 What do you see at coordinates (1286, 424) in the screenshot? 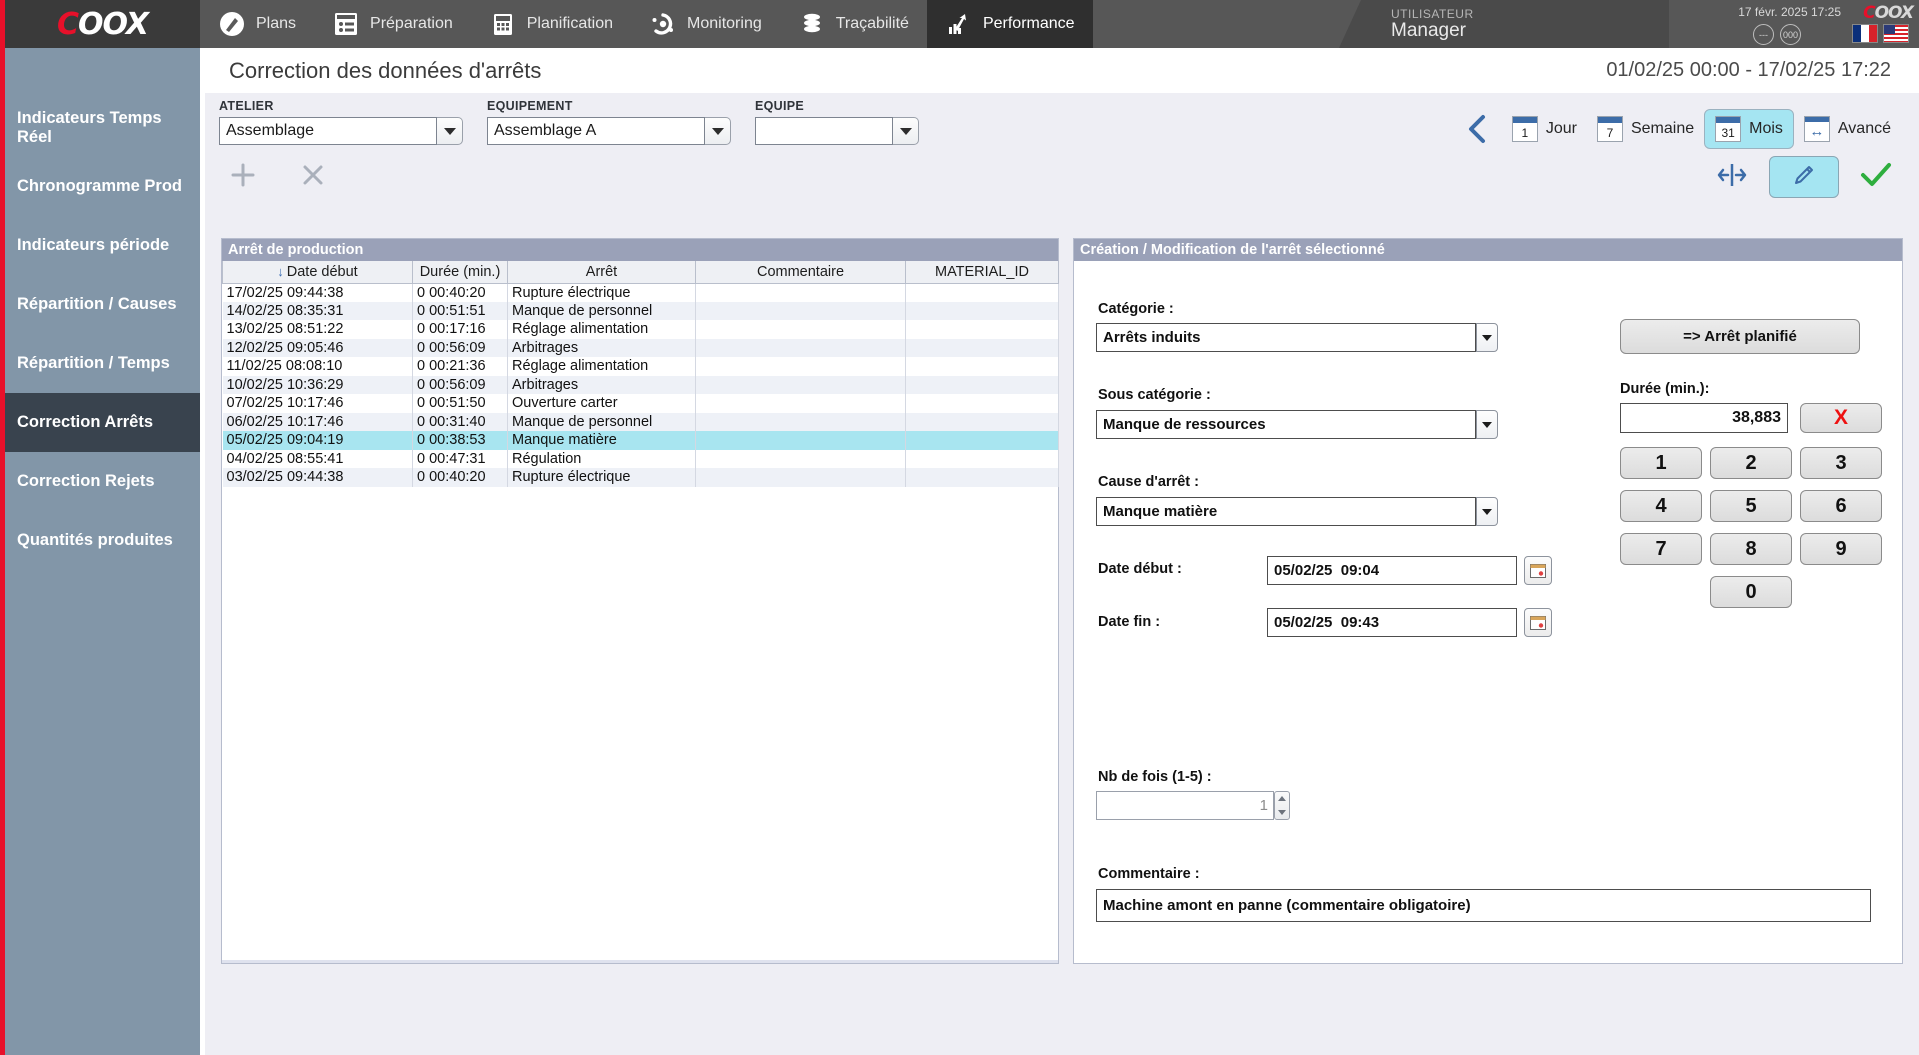
I see `sous-categorie-input` at bounding box center [1286, 424].